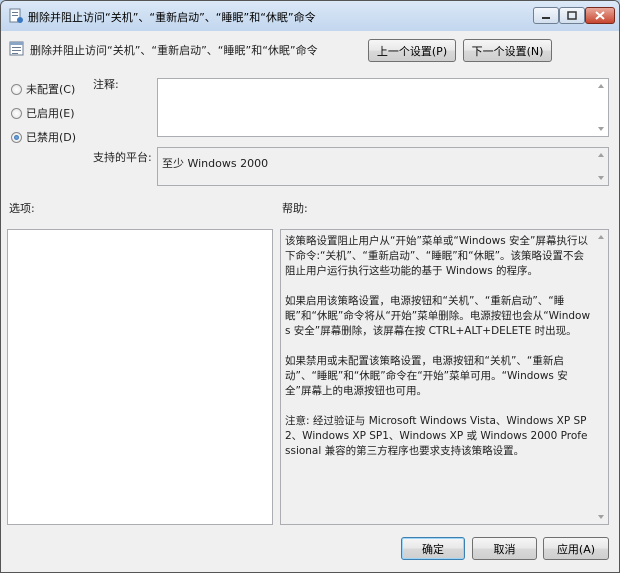 The image size is (620, 573). I want to click on radio-disabled: 已禁用(D), so click(43, 137).